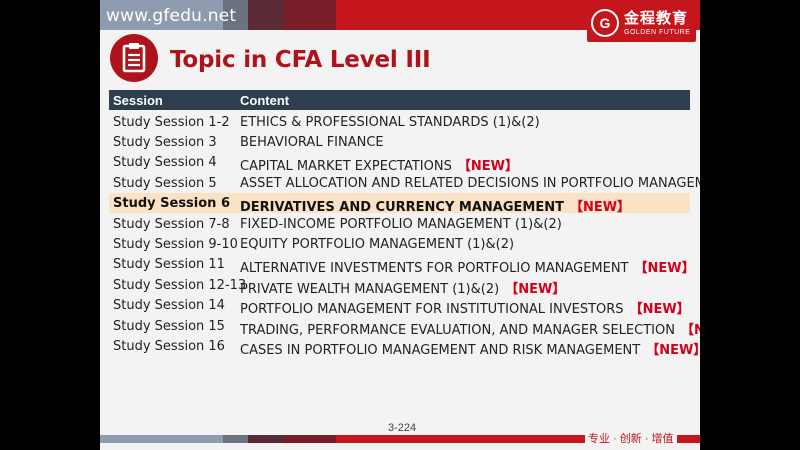 This screenshot has height=450, width=800. Describe the element at coordinates (138, 100) in the screenshot. I see `header-session: Session` at that location.